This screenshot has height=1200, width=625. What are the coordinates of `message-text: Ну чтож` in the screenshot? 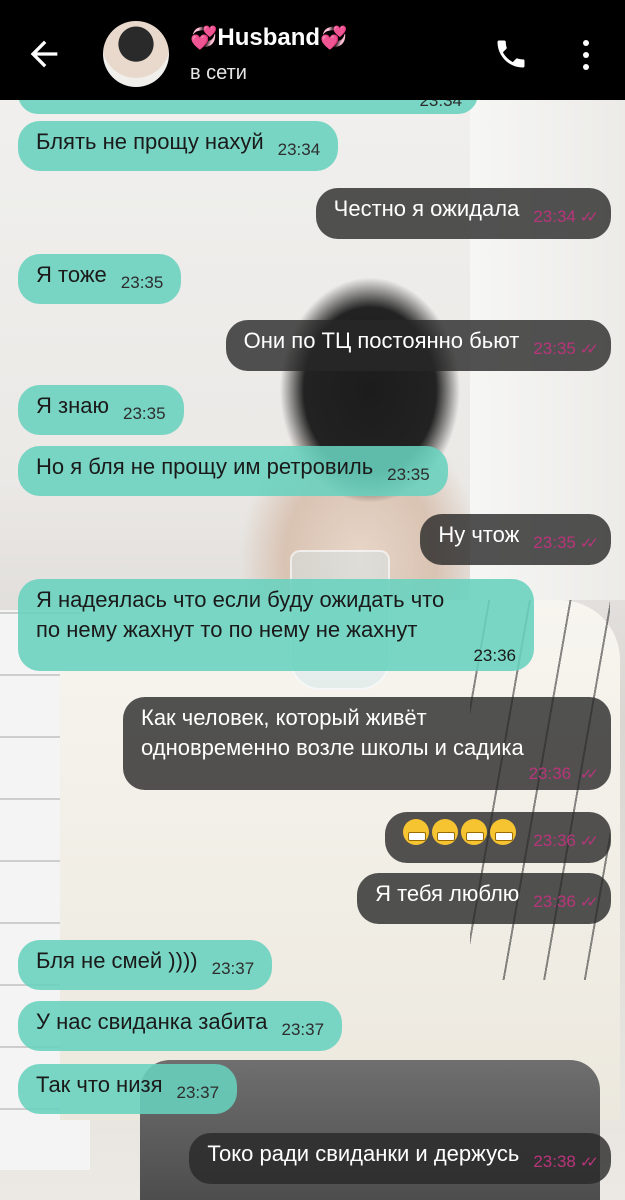 It's located at (479, 534).